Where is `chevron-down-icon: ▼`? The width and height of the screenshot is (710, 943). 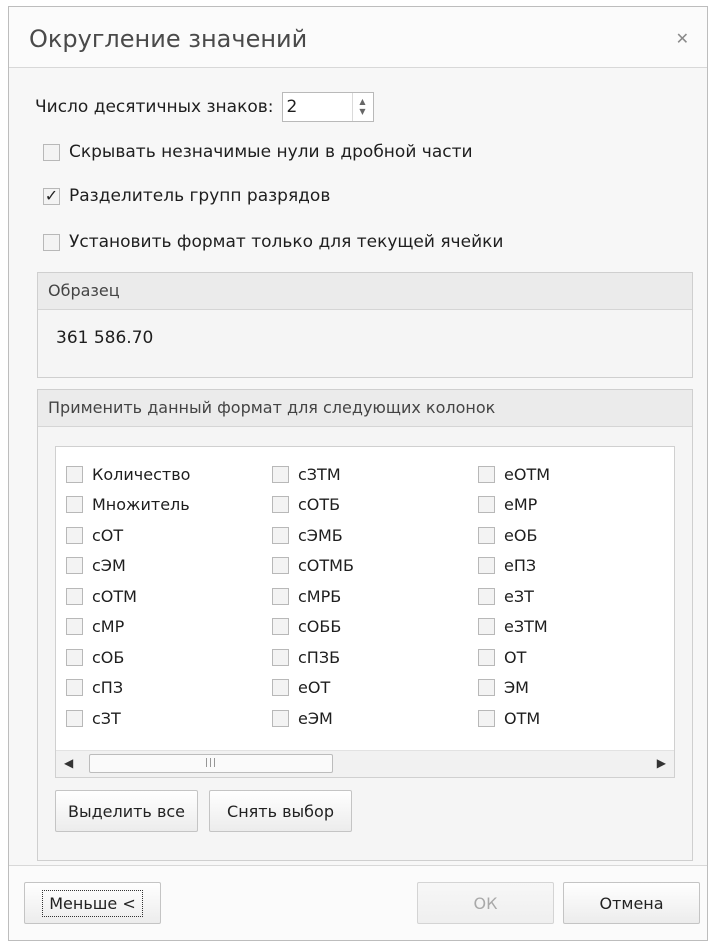 chevron-down-icon: ▼ is located at coordinates (362, 112).